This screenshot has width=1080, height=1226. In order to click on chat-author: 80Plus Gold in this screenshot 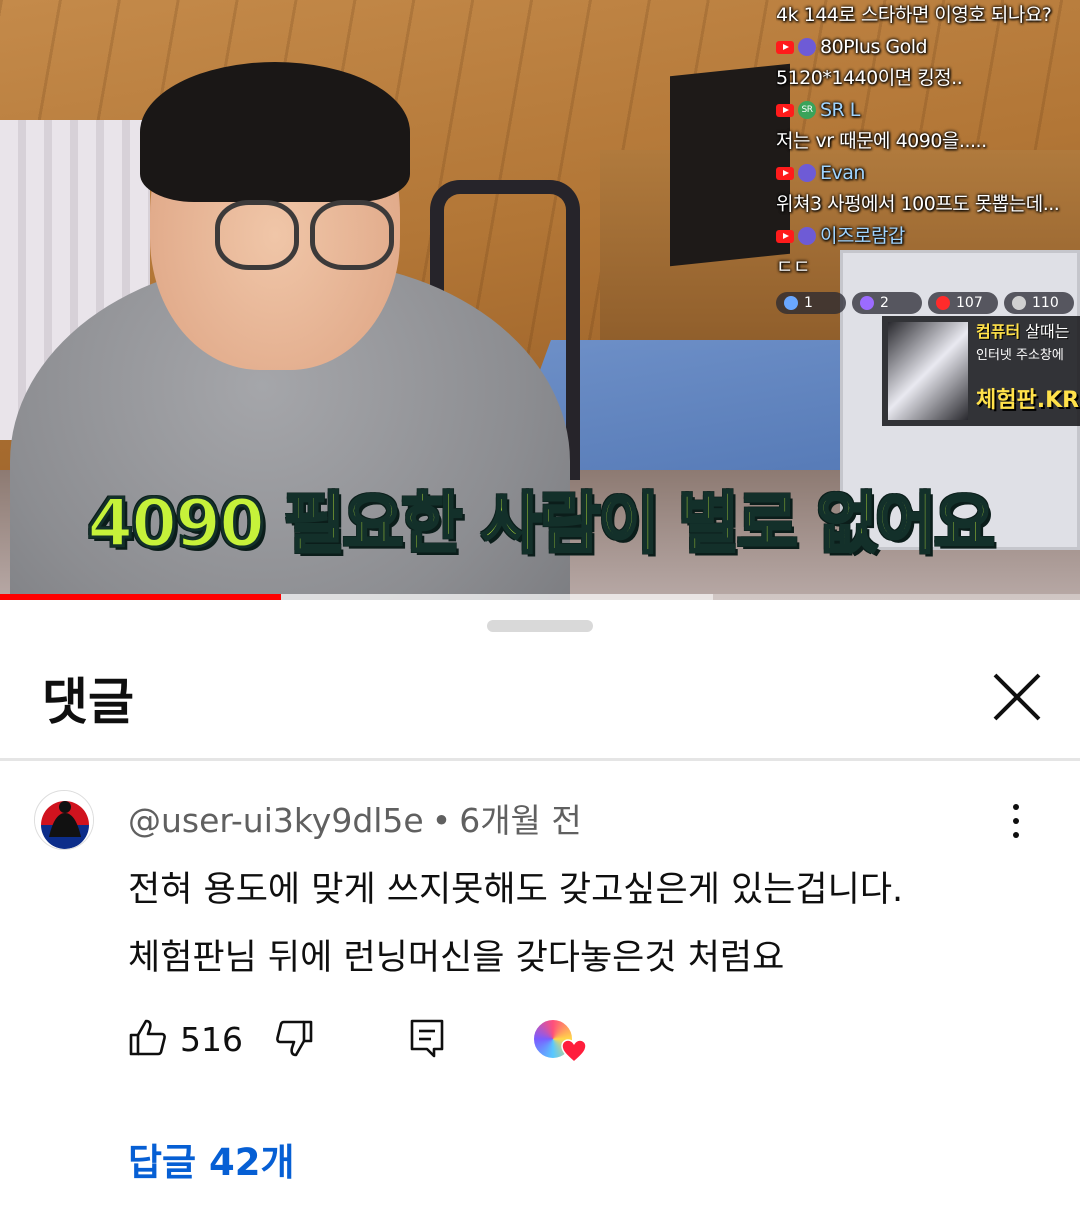, I will do `click(926, 48)`.